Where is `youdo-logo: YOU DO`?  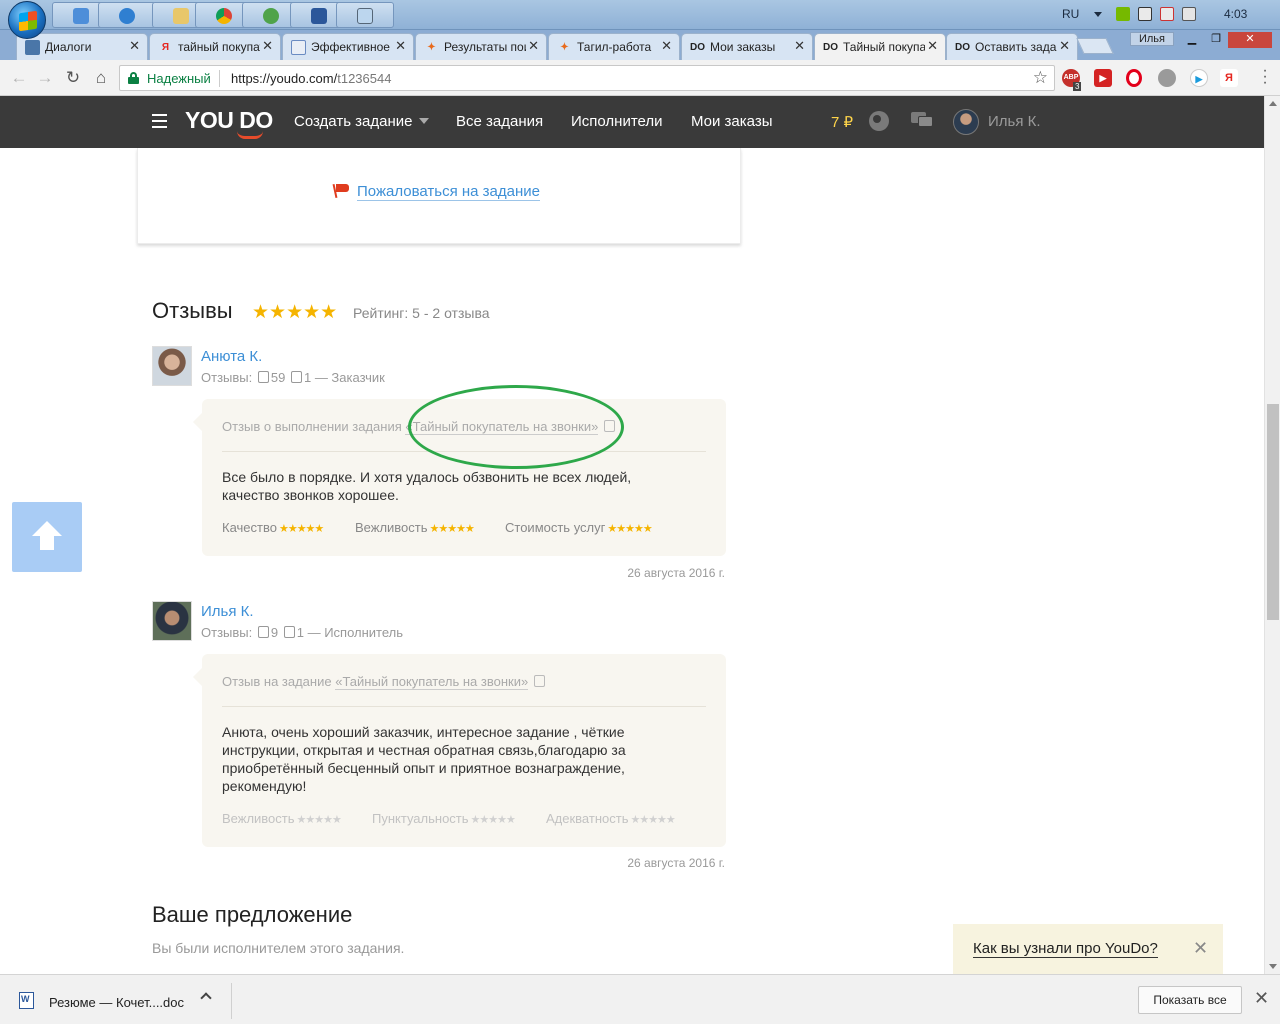 youdo-logo: YOU DO is located at coordinates (229, 123).